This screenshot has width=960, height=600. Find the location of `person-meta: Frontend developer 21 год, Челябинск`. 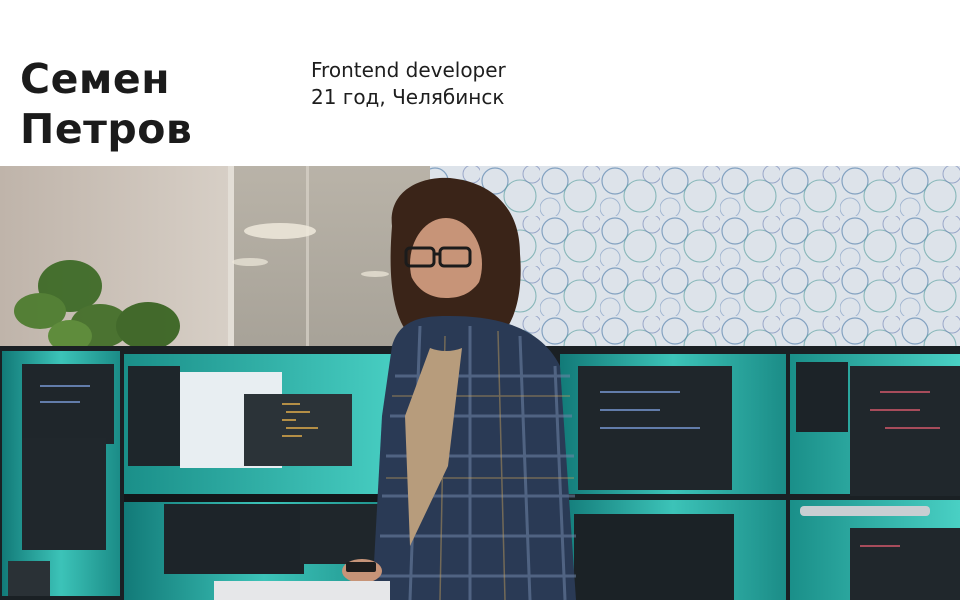

person-meta: Frontend developer 21 год, Челябинск is located at coordinates (408, 84).